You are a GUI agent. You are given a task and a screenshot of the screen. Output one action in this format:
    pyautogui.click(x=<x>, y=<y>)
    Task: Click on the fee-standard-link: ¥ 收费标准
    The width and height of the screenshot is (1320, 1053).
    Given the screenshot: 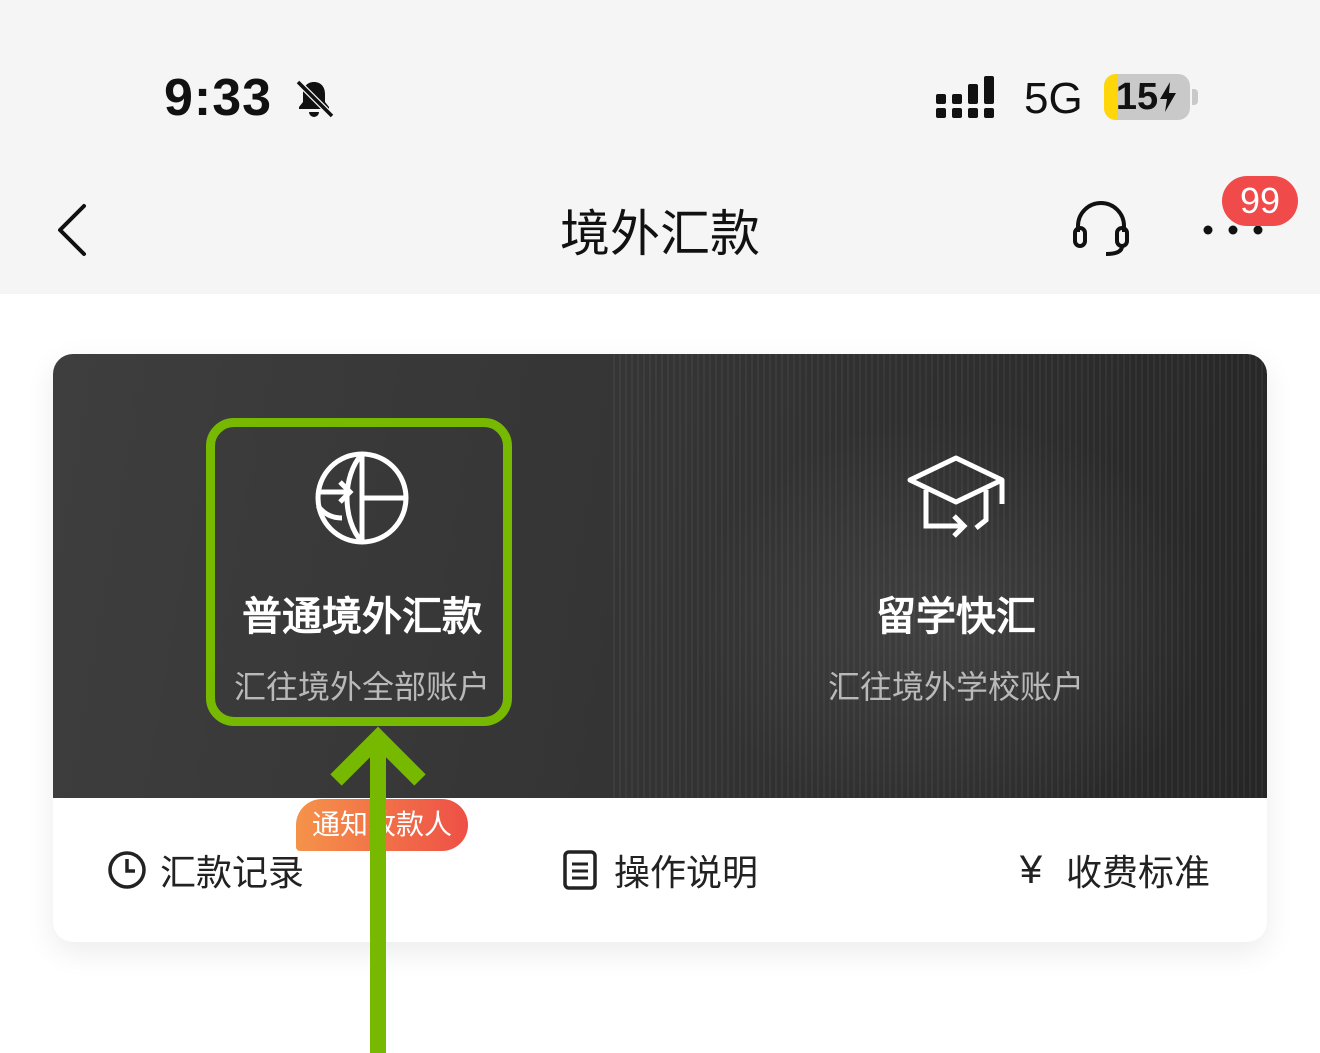 What is the action you would take?
    pyautogui.click(x=1111, y=870)
    